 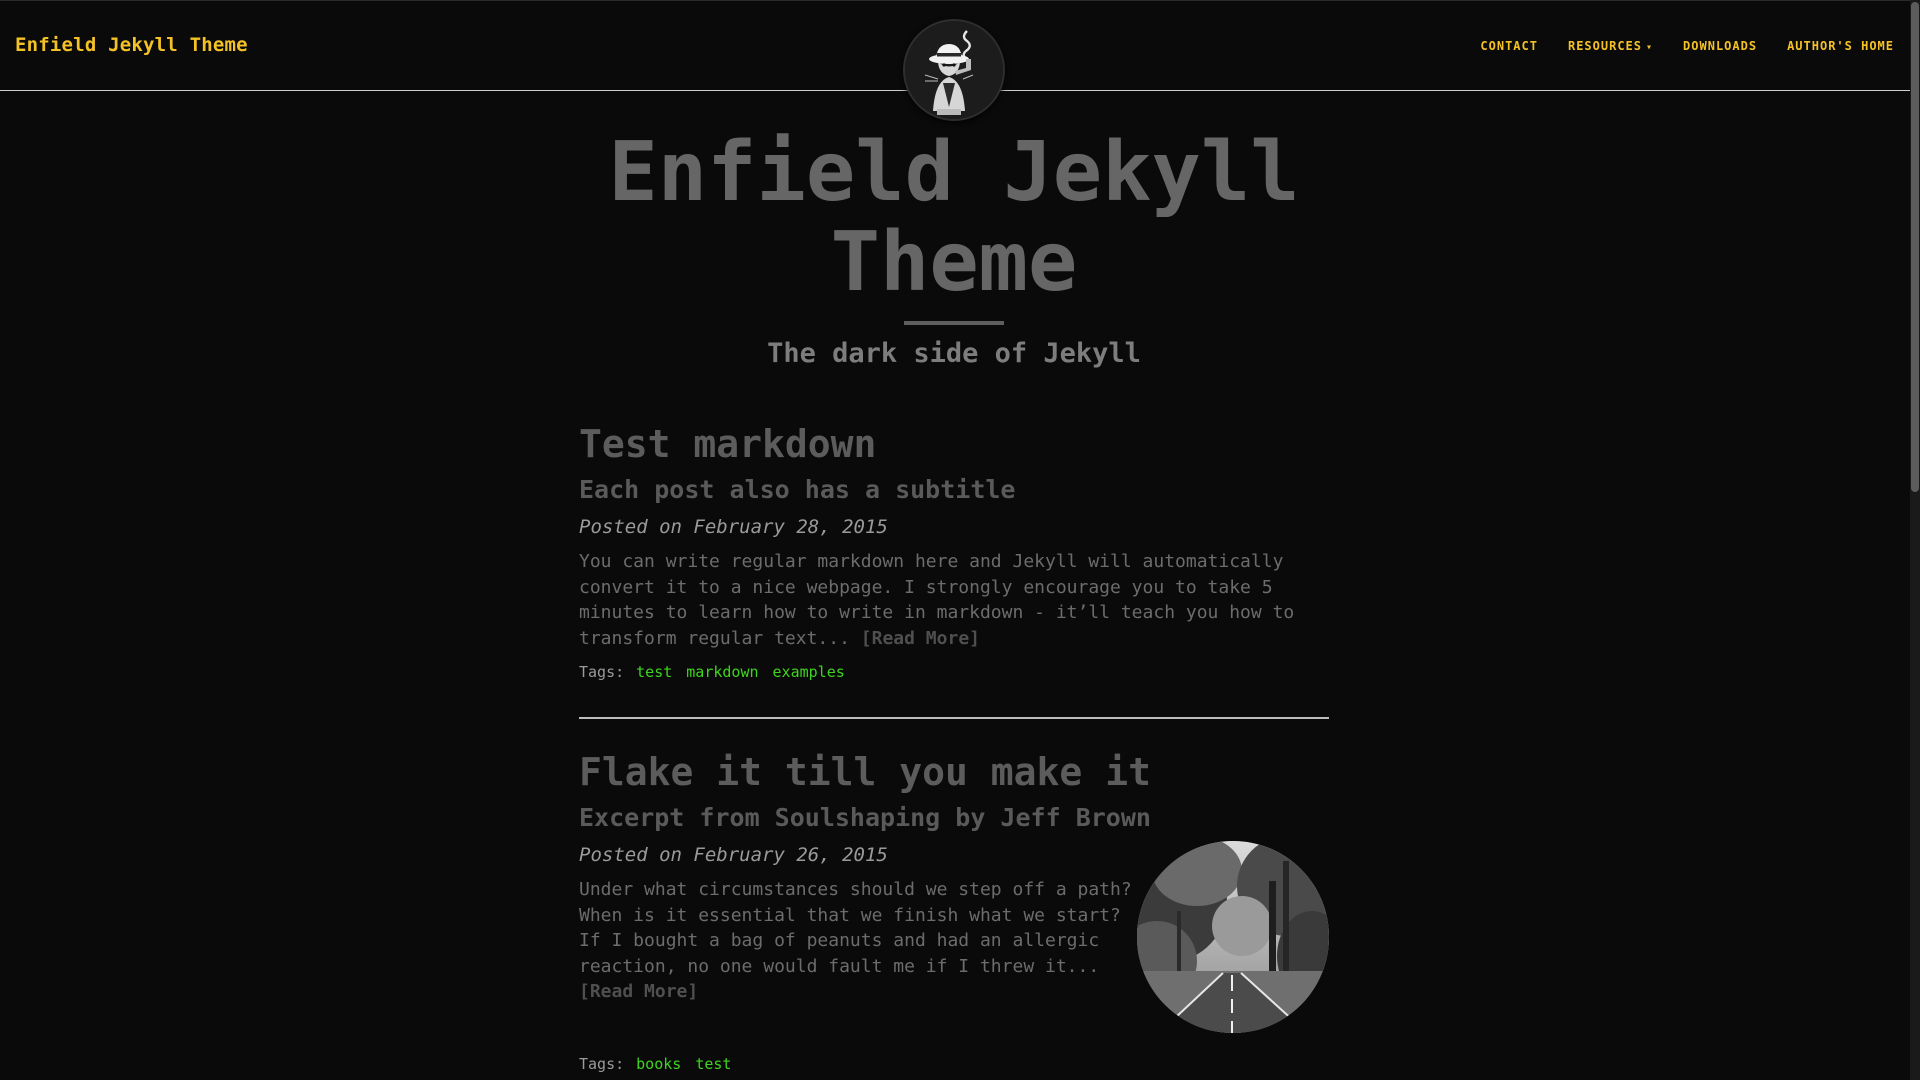 What do you see at coordinates (954, 672) in the screenshot?
I see `post-tags: Tags: test markdown examples` at bounding box center [954, 672].